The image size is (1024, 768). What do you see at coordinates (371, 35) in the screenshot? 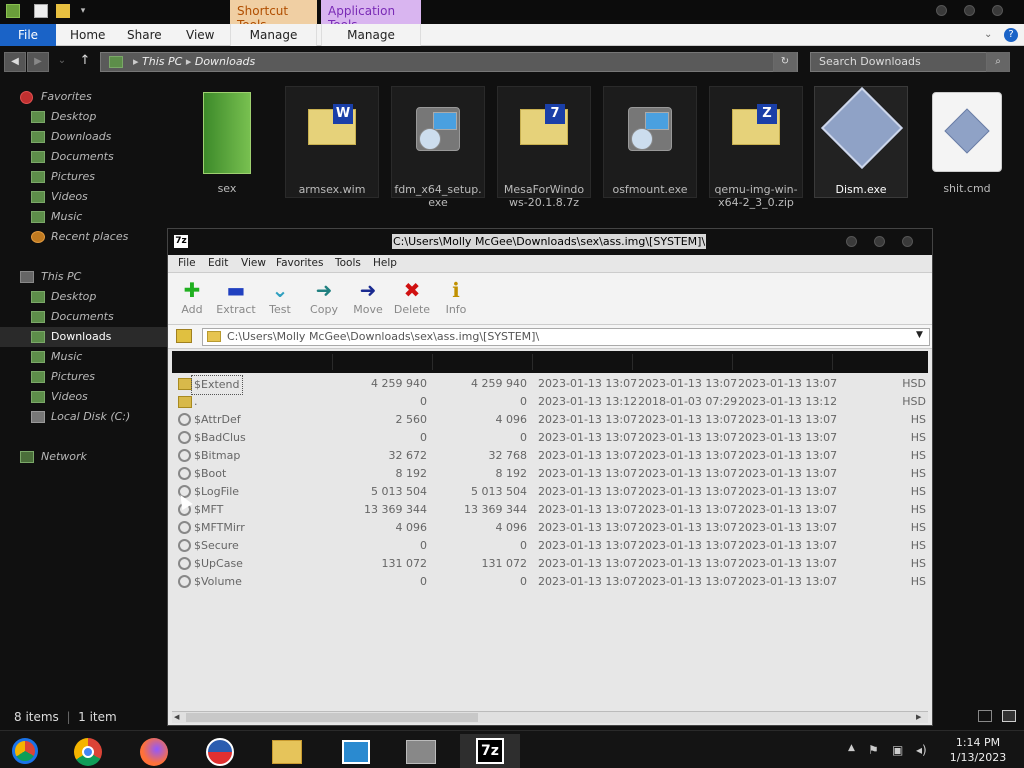
I see `tab-manage-application: Manage` at bounding box center [371, 35].